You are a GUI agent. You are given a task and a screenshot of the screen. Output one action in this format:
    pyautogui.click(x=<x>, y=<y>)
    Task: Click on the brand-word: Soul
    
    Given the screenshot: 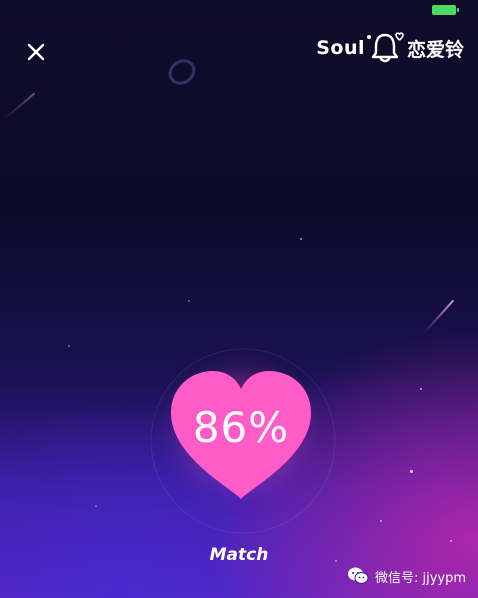 What is the action you would take?
    pyautogui.click(x=340, y=48)
    